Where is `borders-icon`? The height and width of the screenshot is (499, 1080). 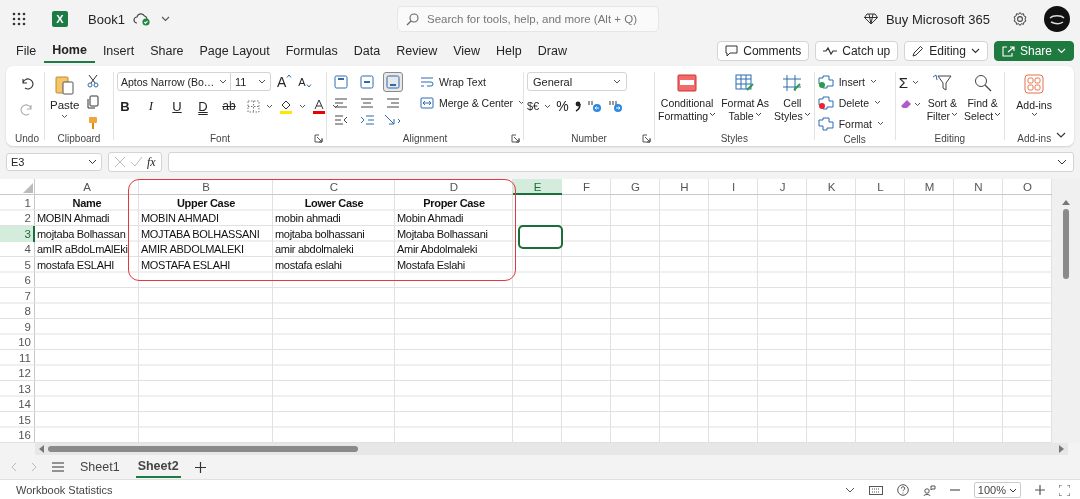 borders-icon is located at coordinates (253, 106).